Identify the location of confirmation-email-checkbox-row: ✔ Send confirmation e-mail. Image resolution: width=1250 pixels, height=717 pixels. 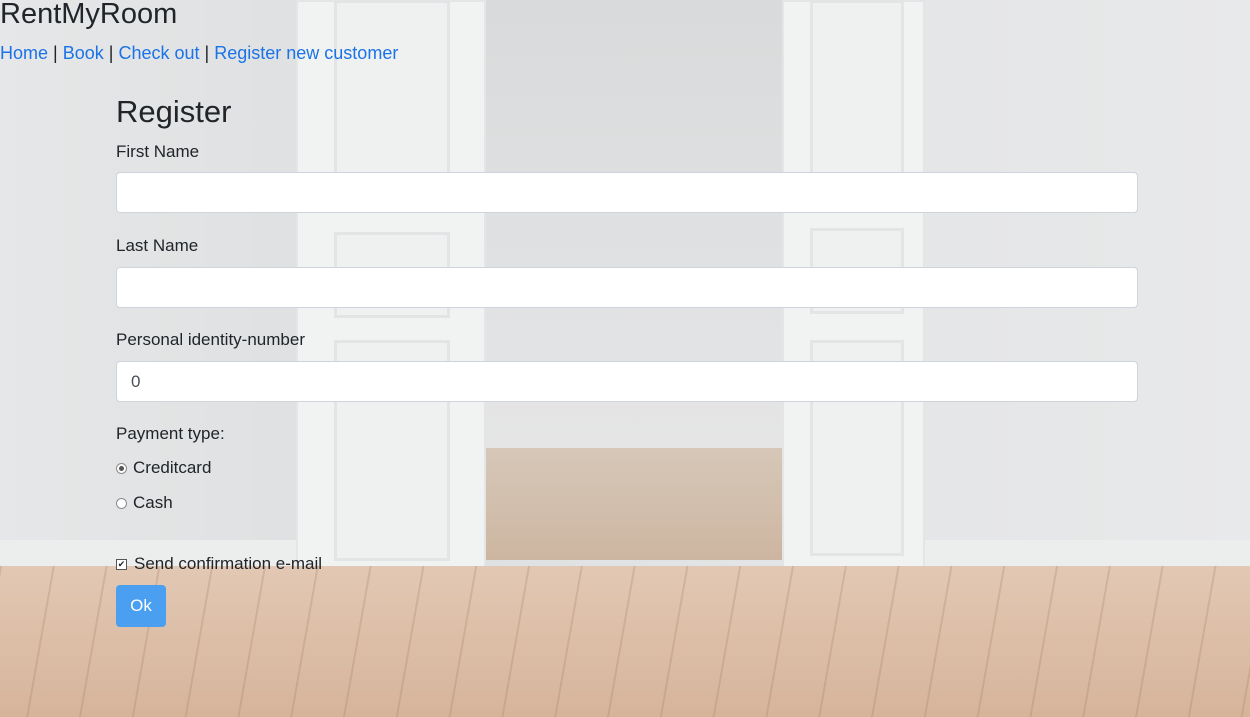
(219, 564).